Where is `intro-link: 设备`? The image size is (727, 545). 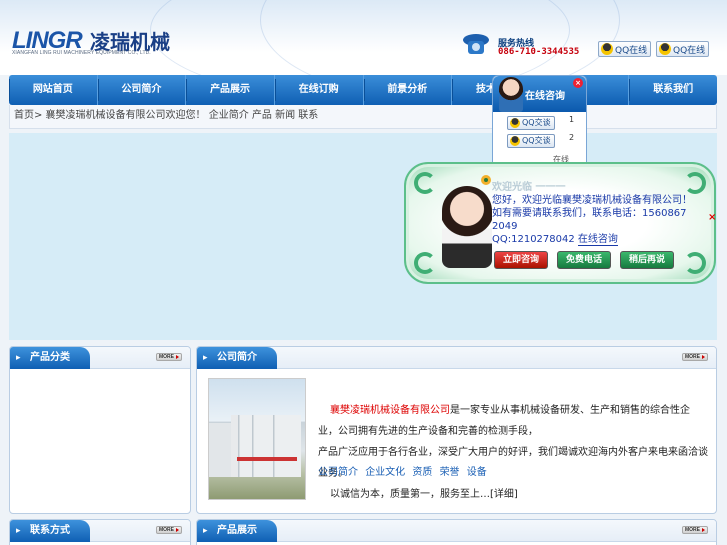 intro-link: 设备 is located at coordinates (477, 472).